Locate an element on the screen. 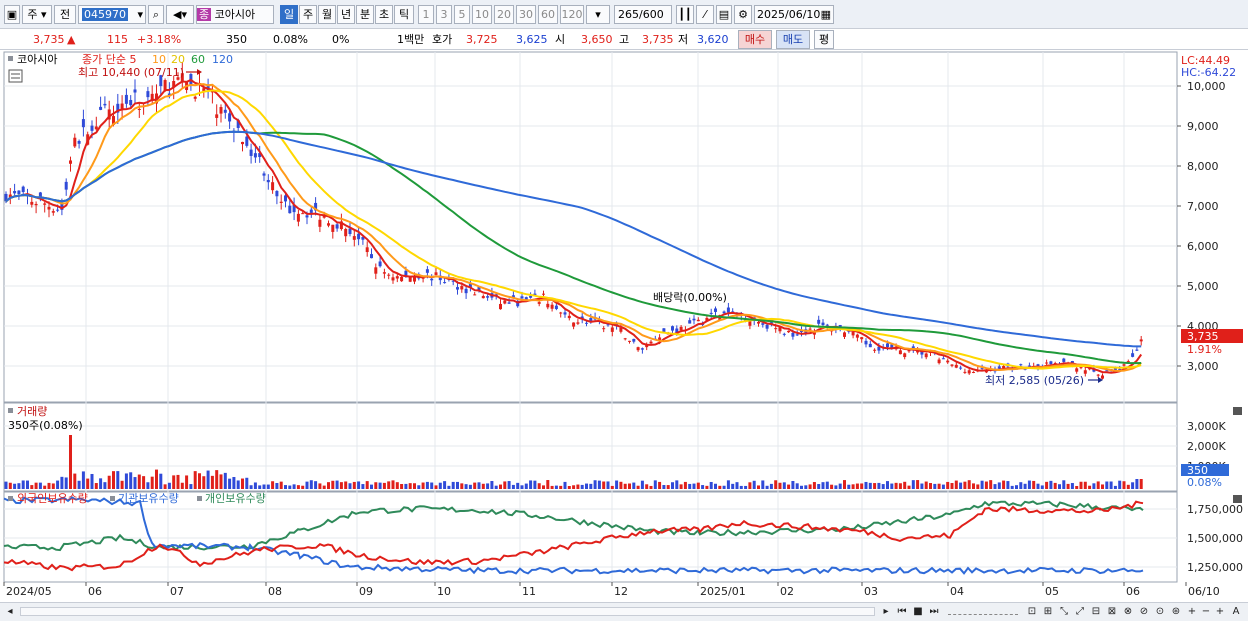 Image resolution: width=1248 pixels, height=621 pixels. volume-pane-handle is located at coordinates (10, 410).